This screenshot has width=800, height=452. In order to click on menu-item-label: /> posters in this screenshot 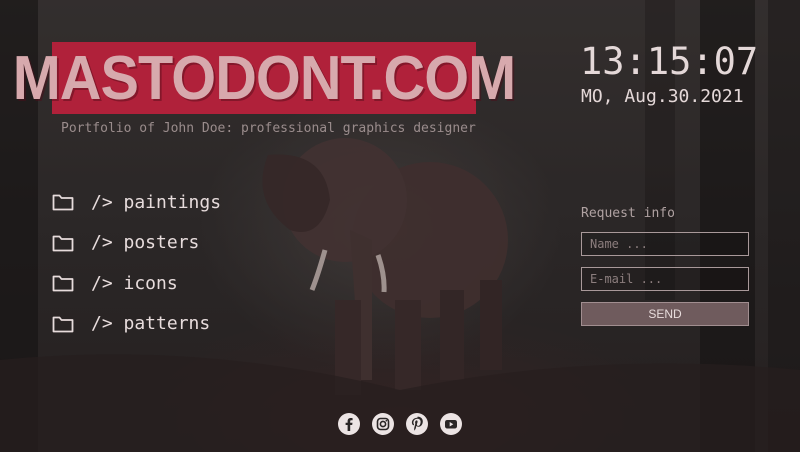, I will do `click(145, 243)`.